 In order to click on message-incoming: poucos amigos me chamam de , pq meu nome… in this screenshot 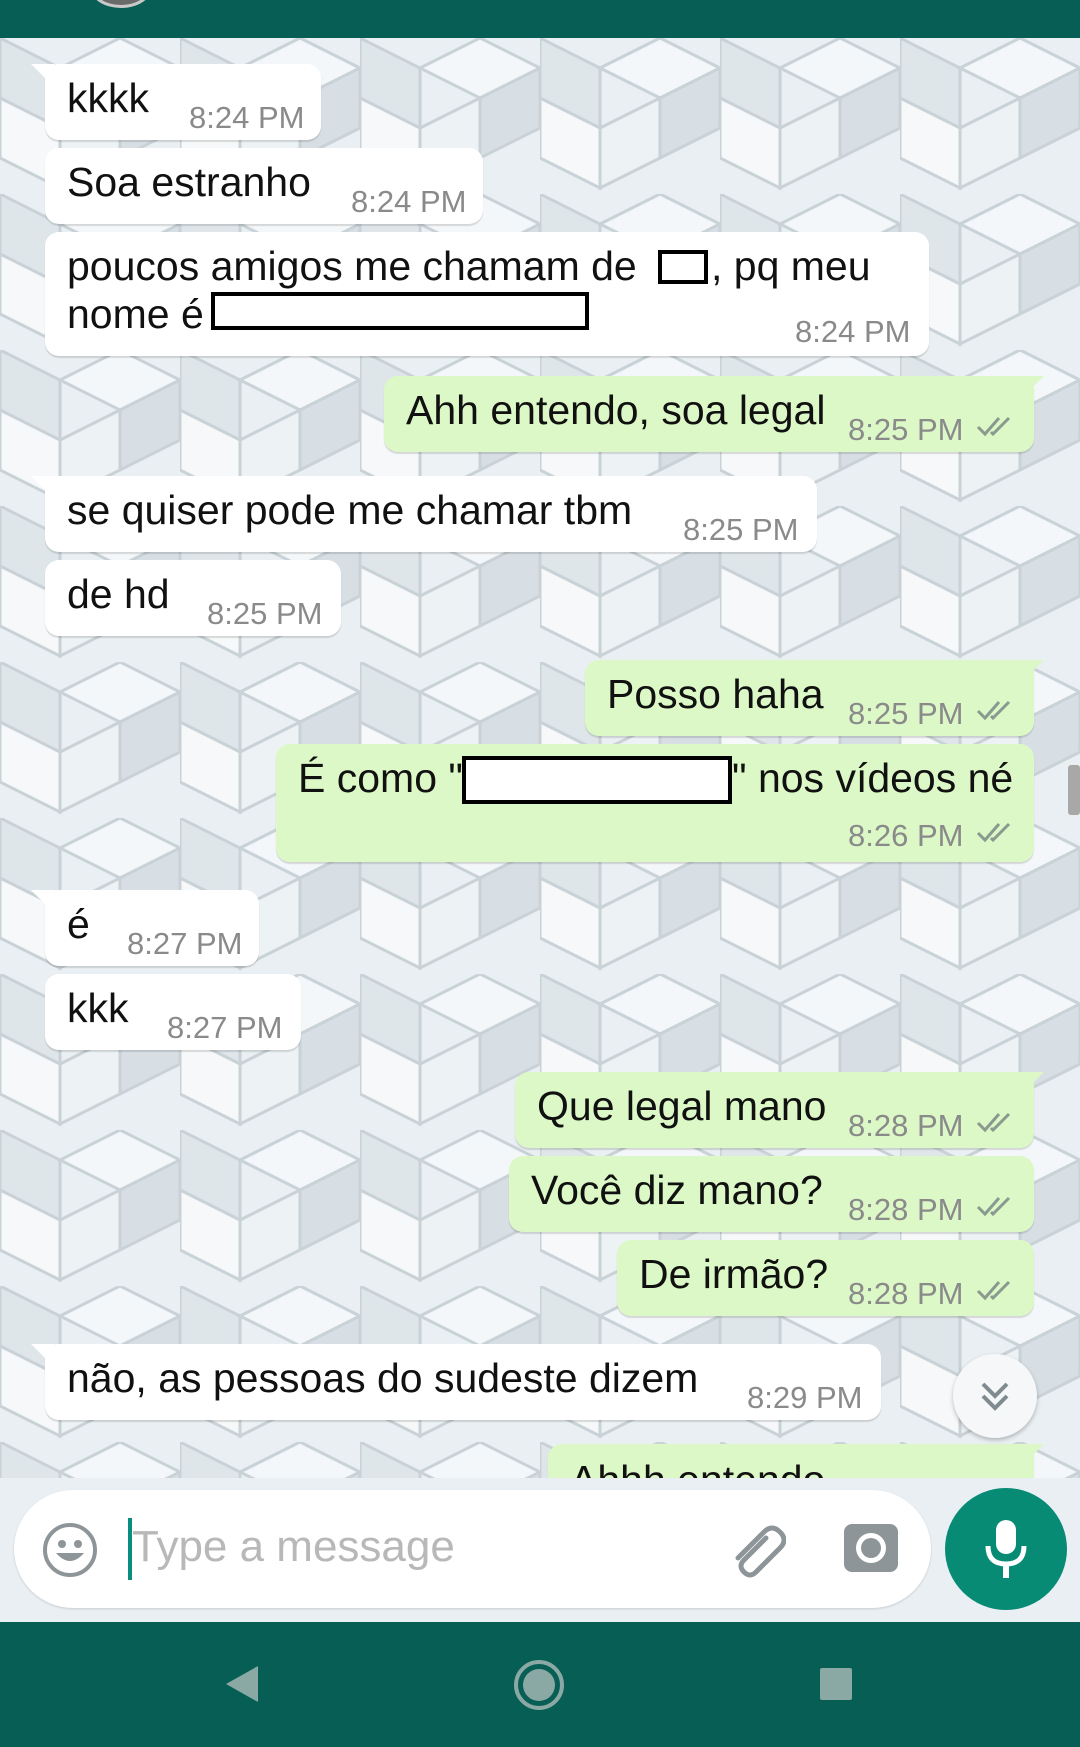, I will do `click(487, 294)`.